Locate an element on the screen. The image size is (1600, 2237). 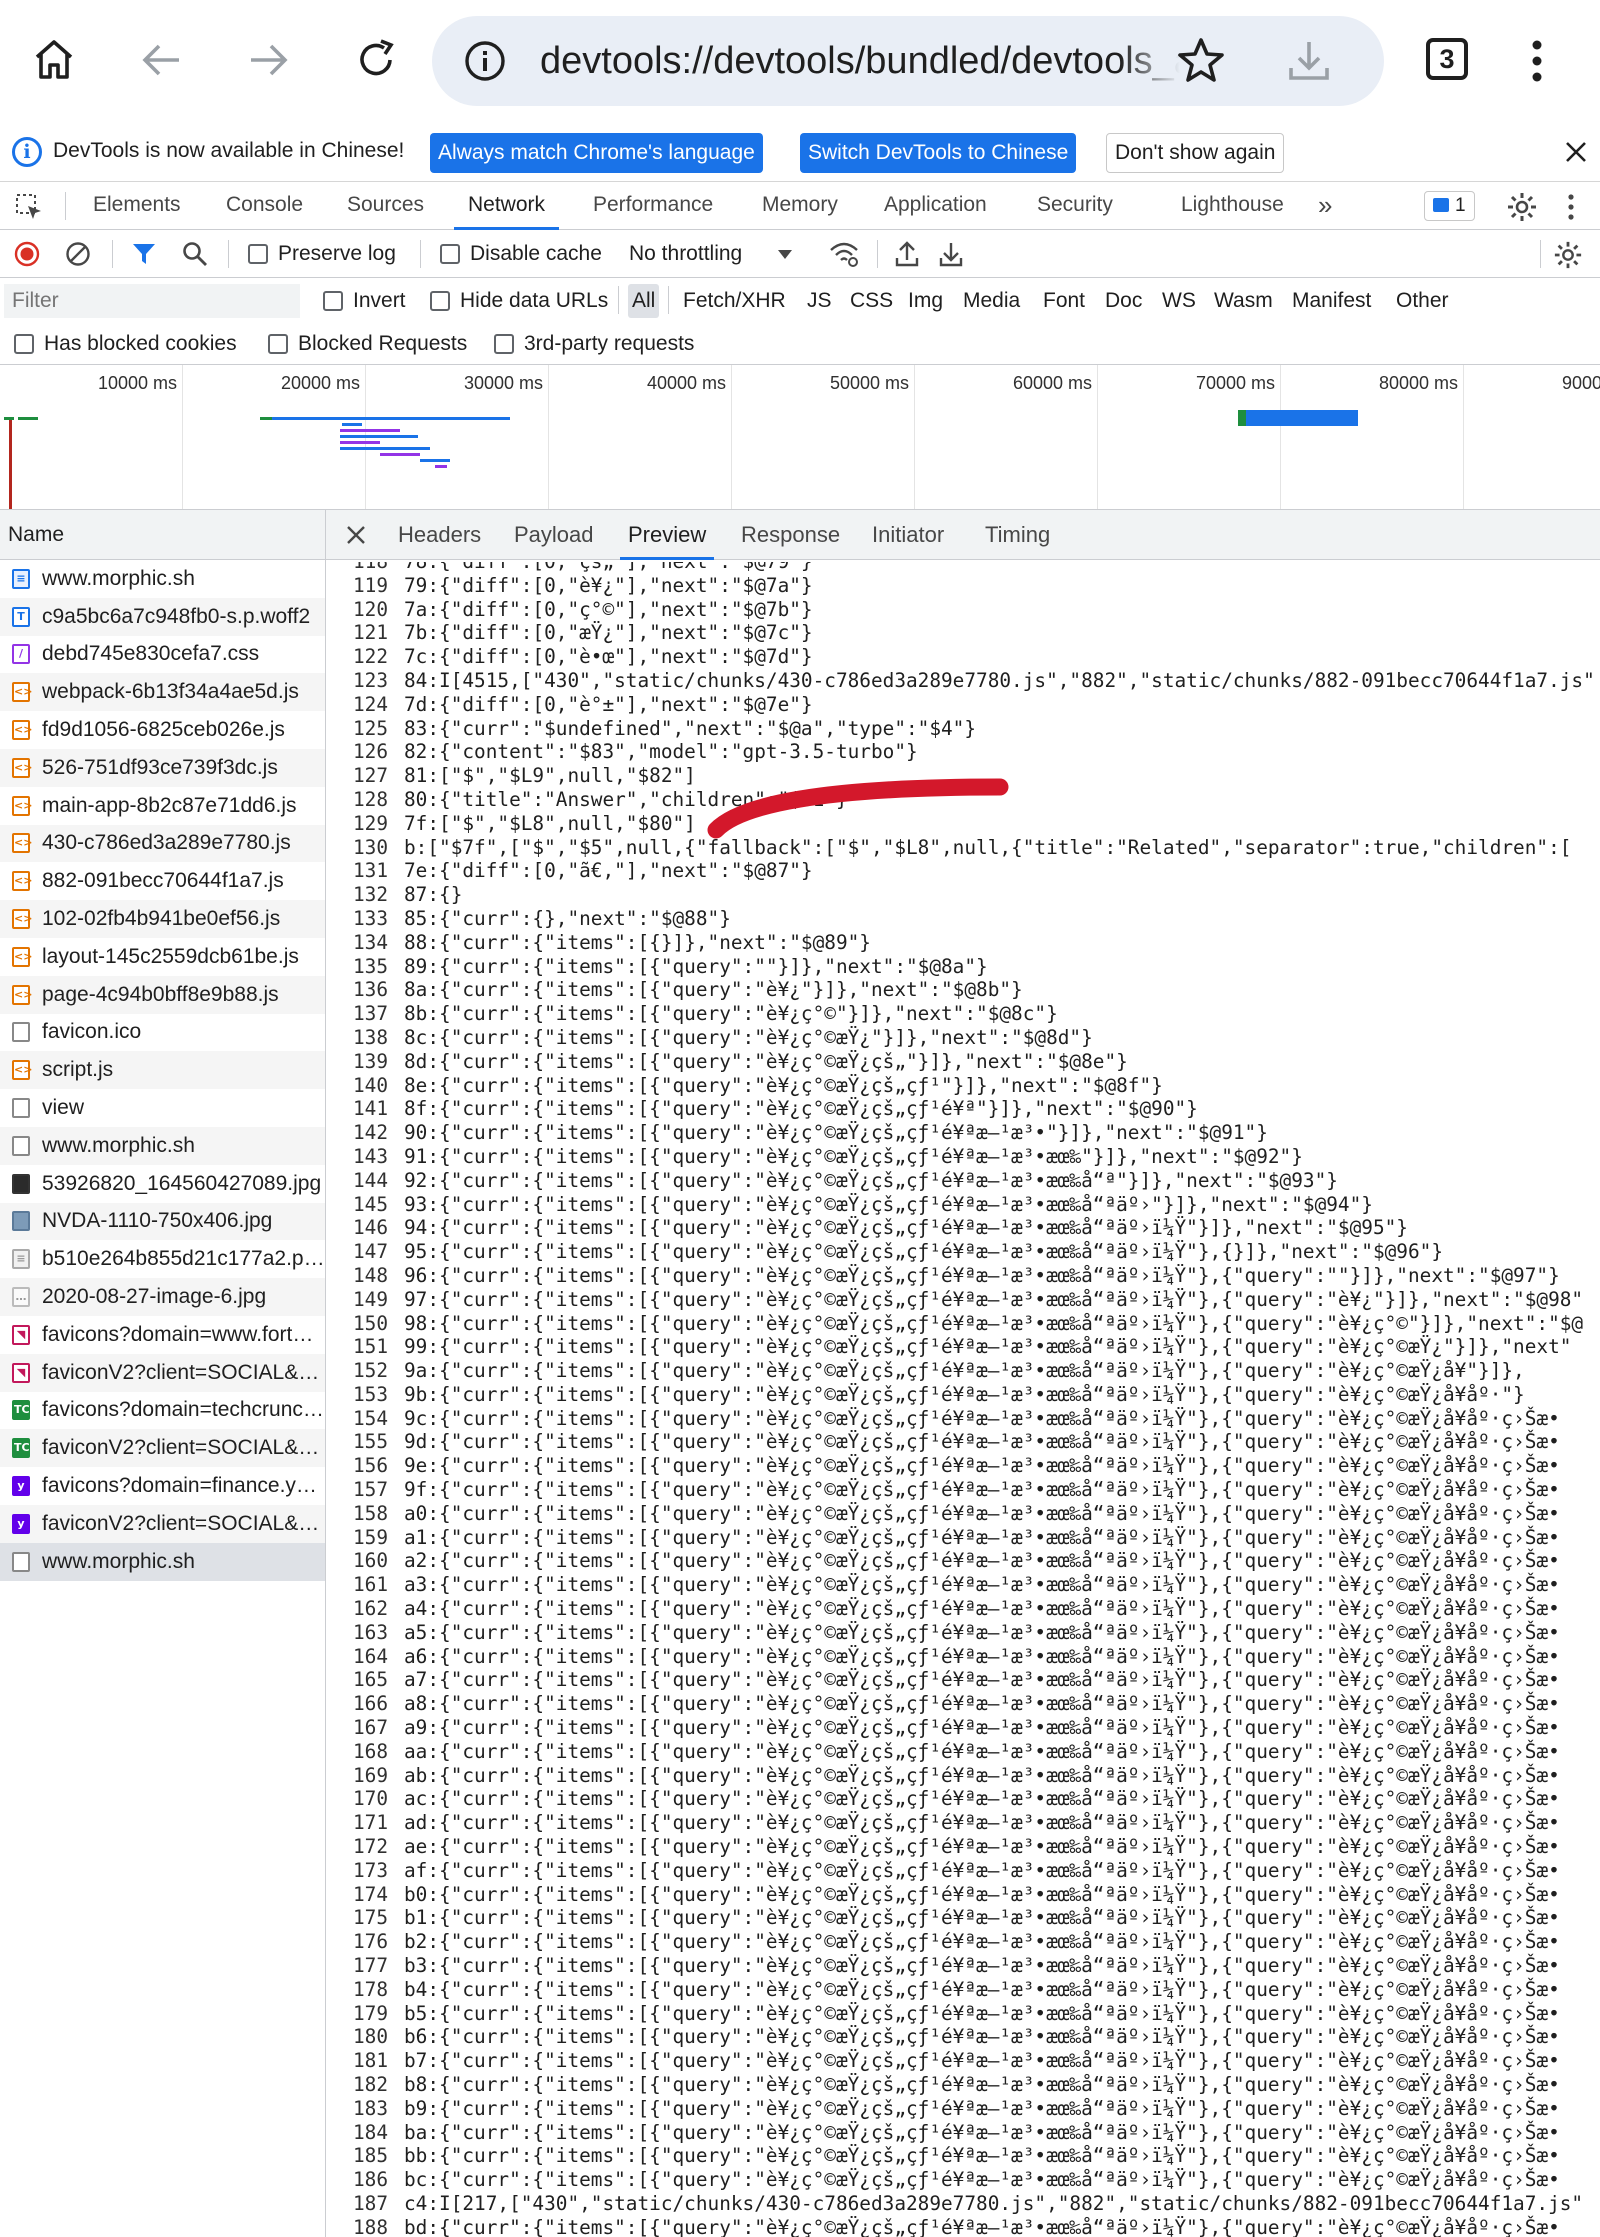
request-row: <> script.js is located at coordinates (162, 1070).